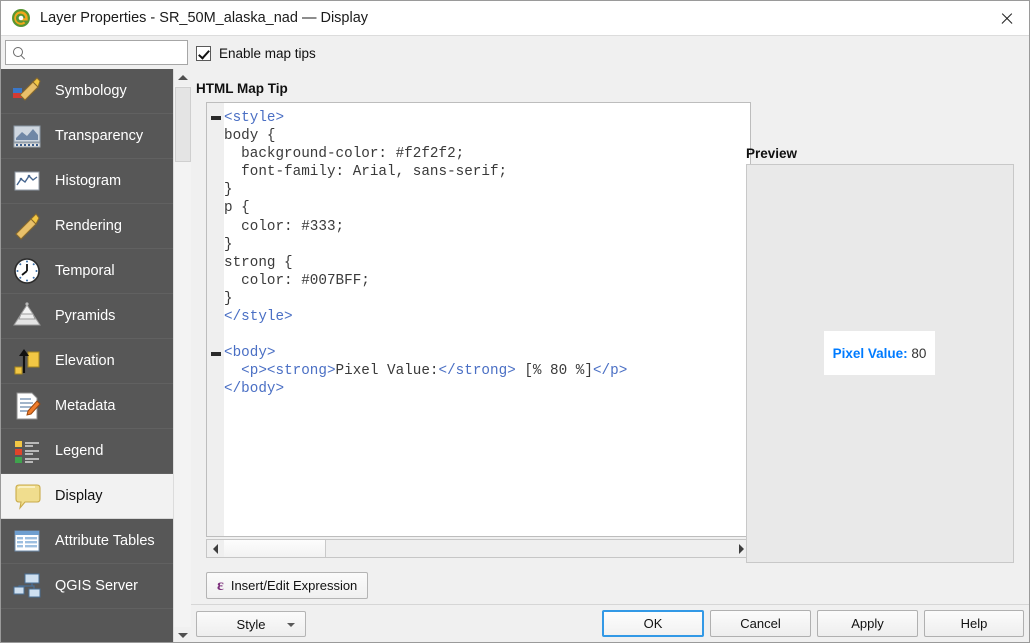 Image resolution: width=1030 pixels, height=643 pixels. What do you see at coordinates (425, 136) in the screenshot?
I see `code-line: body {` at bounding box center [425, 136].